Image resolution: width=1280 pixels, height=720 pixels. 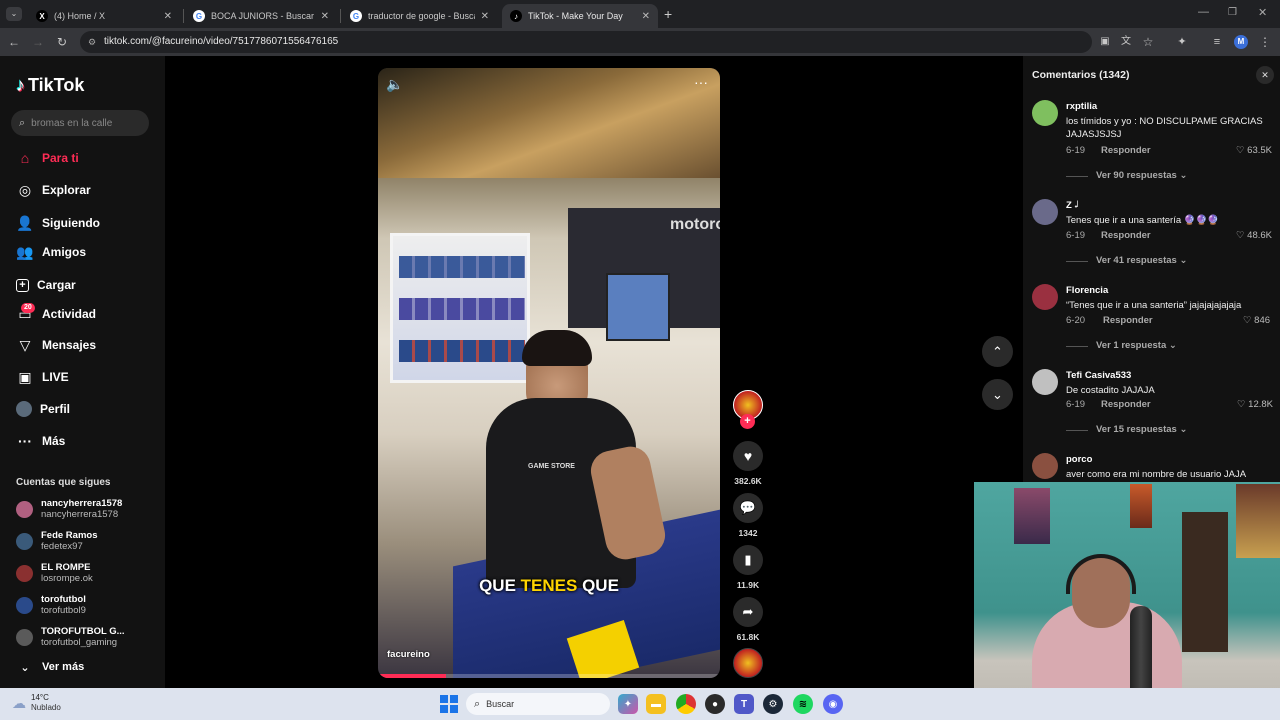 I want to click on tab-tiktok: ♪ TikTok - Make Your Day ✕, so click(x=580, y=16).